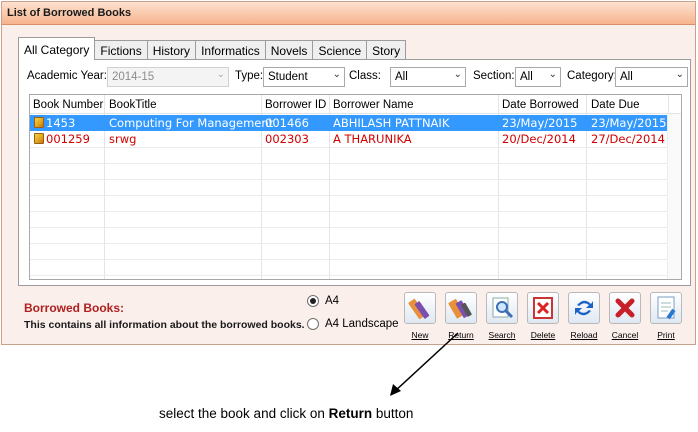  I want to click on annotation-arrow, so click(424, 364).